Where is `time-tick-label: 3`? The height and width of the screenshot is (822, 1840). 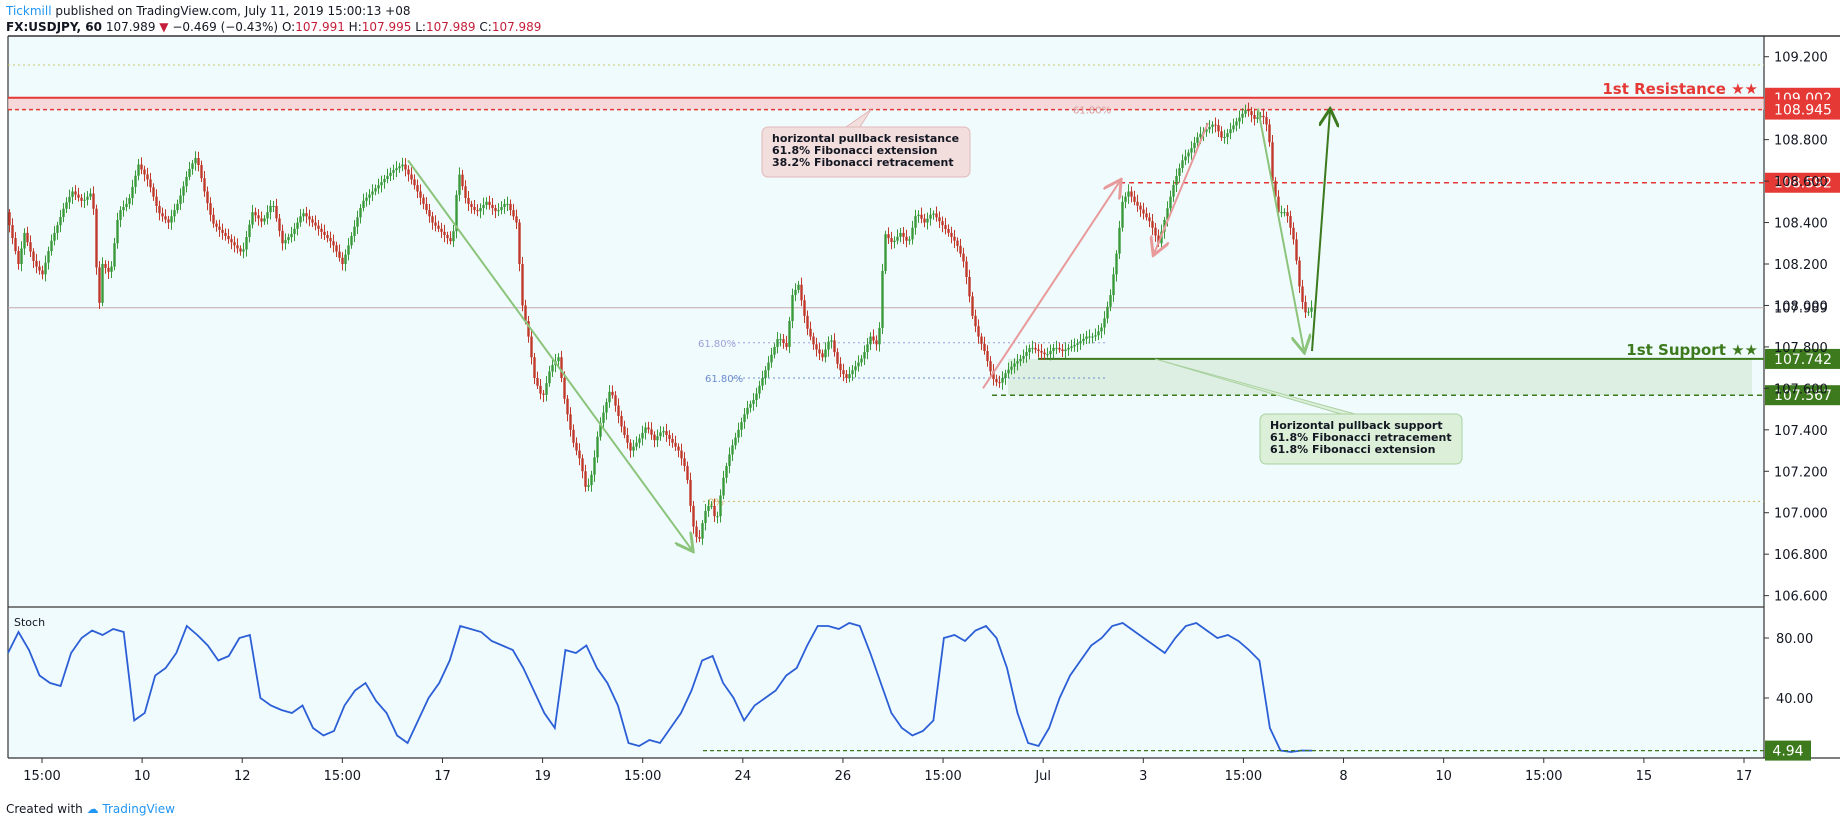
time-tick-label: 3 is located at coordinates (1143, 776).